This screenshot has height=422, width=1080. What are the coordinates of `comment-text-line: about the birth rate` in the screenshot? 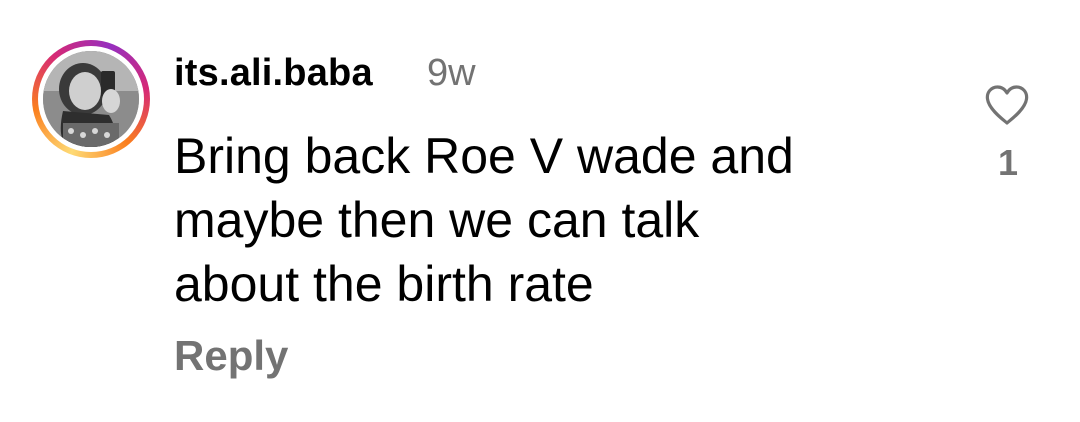 It's located at (384, 284).